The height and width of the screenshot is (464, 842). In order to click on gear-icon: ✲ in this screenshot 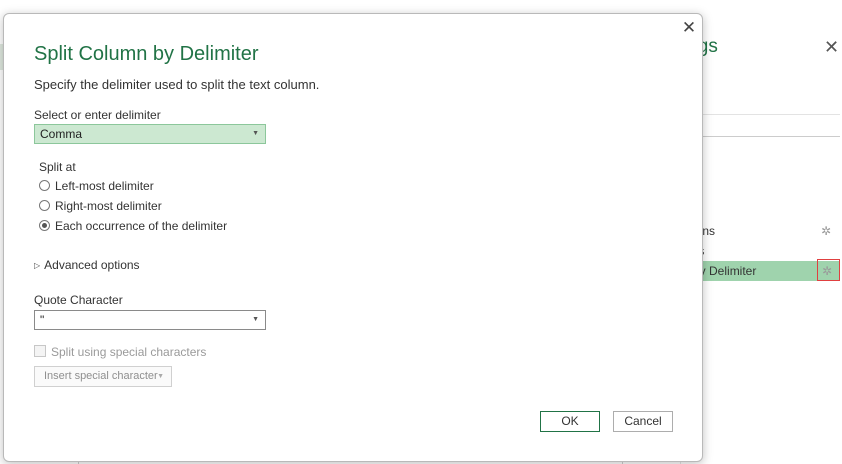, I will do `click(826, 231)`.